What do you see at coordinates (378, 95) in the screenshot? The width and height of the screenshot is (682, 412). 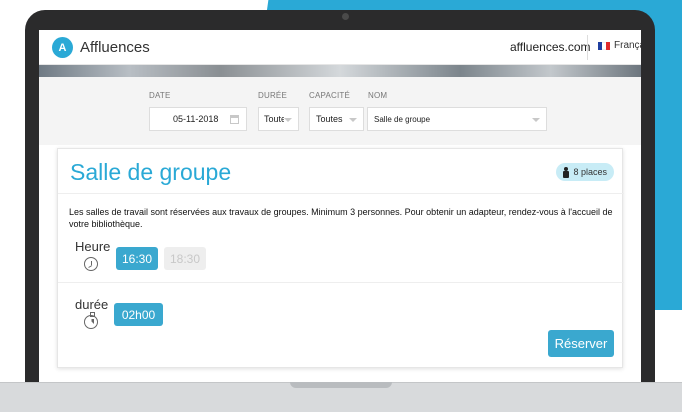 I see `name-filter-label: NOM` at bounding box center [378, 95].